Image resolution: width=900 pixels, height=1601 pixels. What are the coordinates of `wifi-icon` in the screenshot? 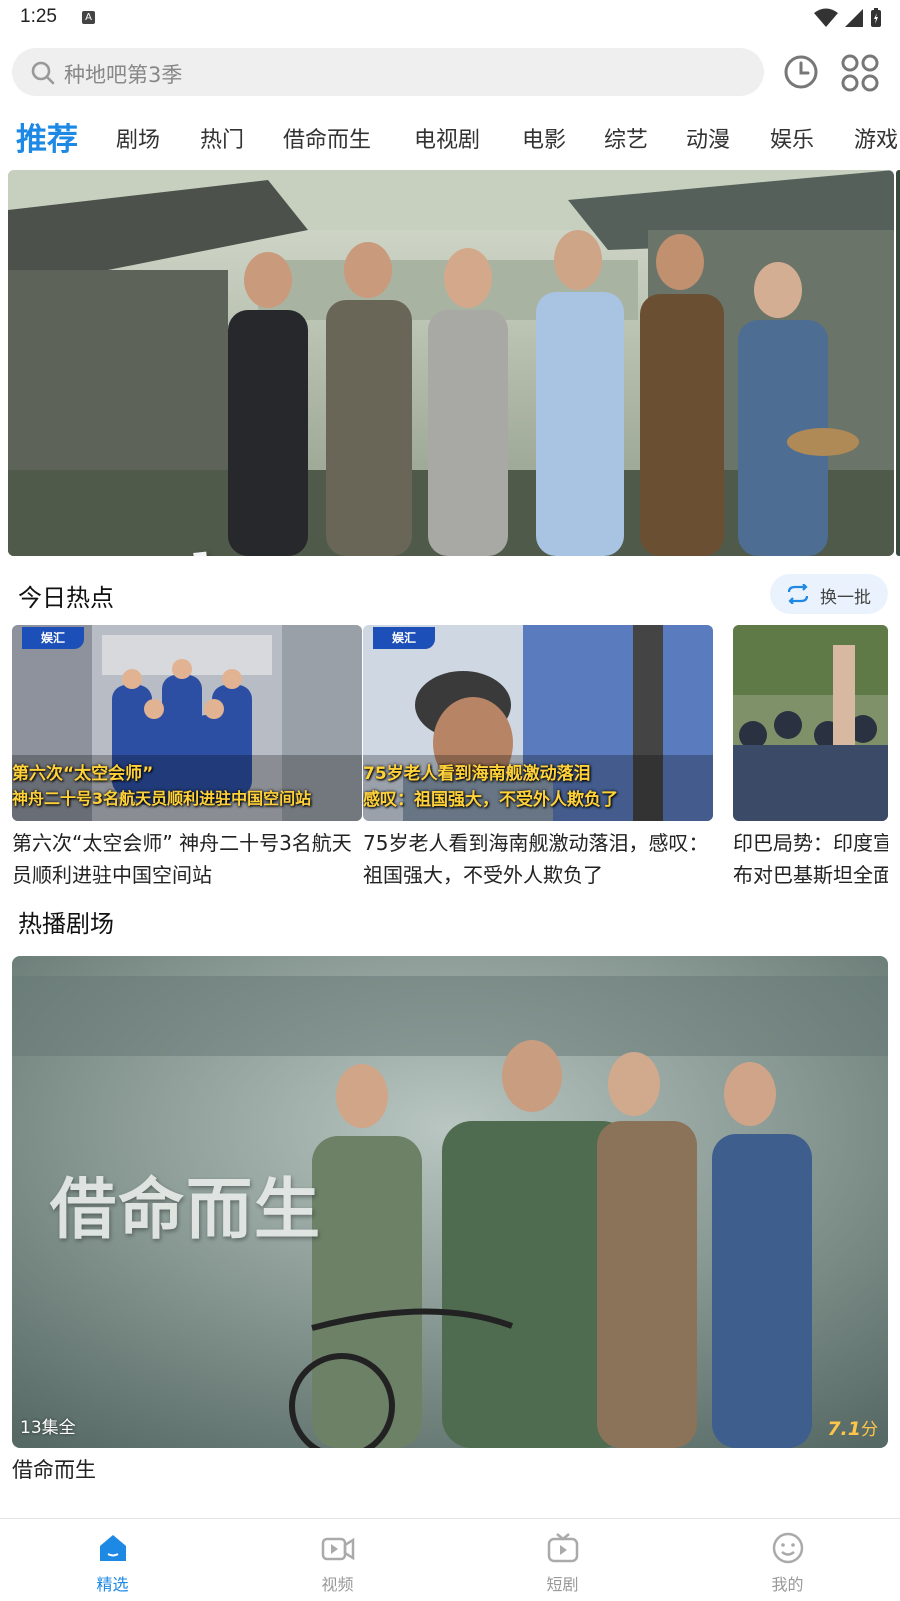 It's located at (826, 17).